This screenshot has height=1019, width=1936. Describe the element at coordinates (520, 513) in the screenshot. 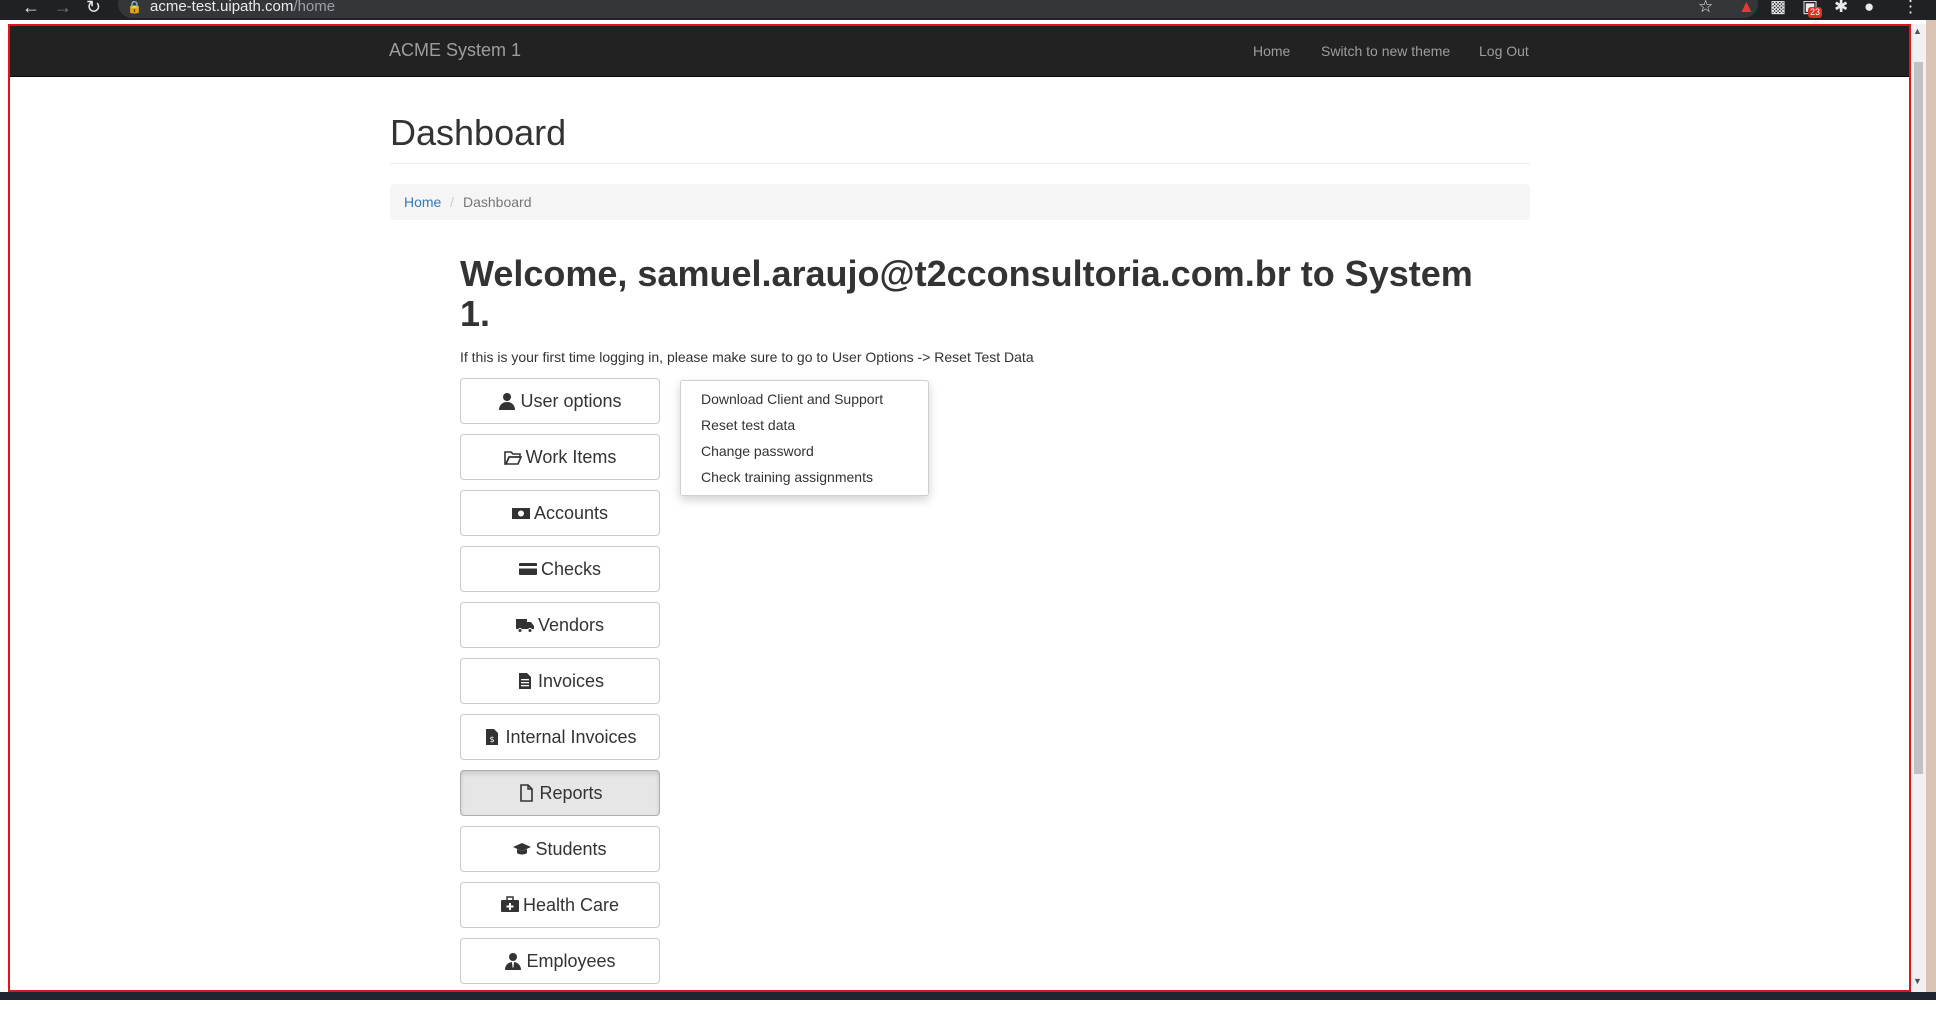

I see `money-icon` at that location.